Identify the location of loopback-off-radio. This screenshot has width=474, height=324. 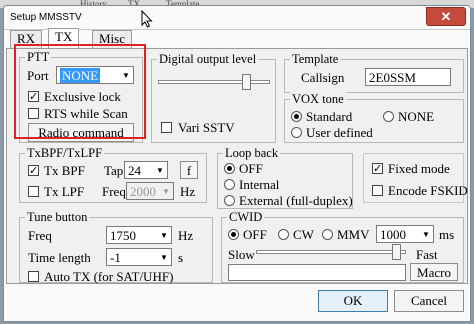
(229, 168).